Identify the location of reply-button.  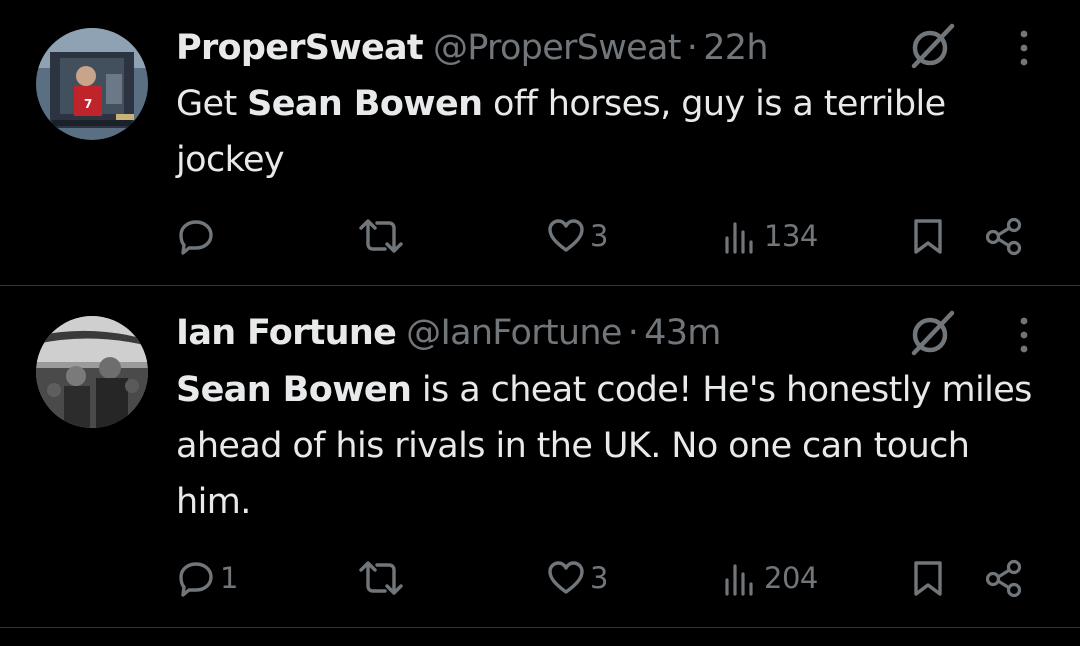
(198, 236).